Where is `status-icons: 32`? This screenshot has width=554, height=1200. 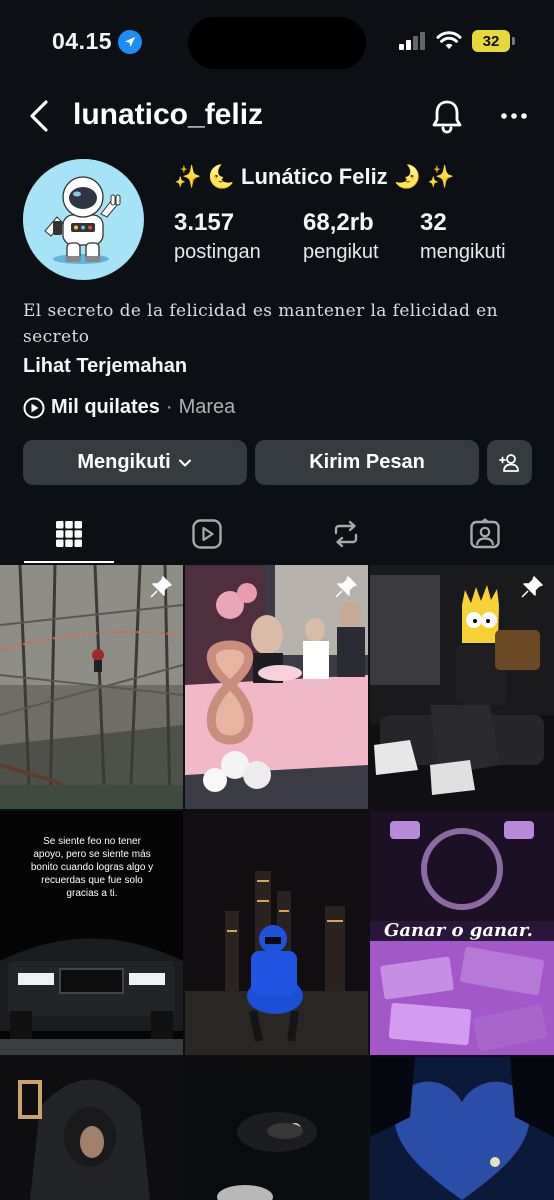
status-icons: 32 is located at coordinates (456, 41).